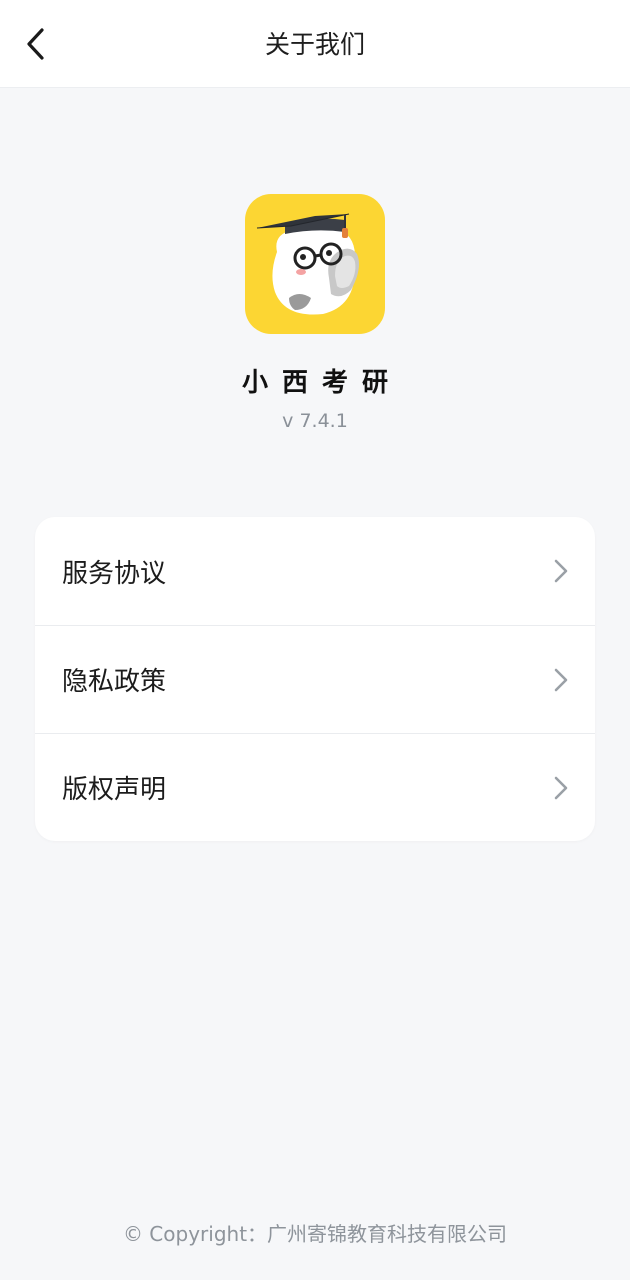 This screenshot has height=1280, width=630. I want to click on app-version: v 7.4.1, so click(315, 421).